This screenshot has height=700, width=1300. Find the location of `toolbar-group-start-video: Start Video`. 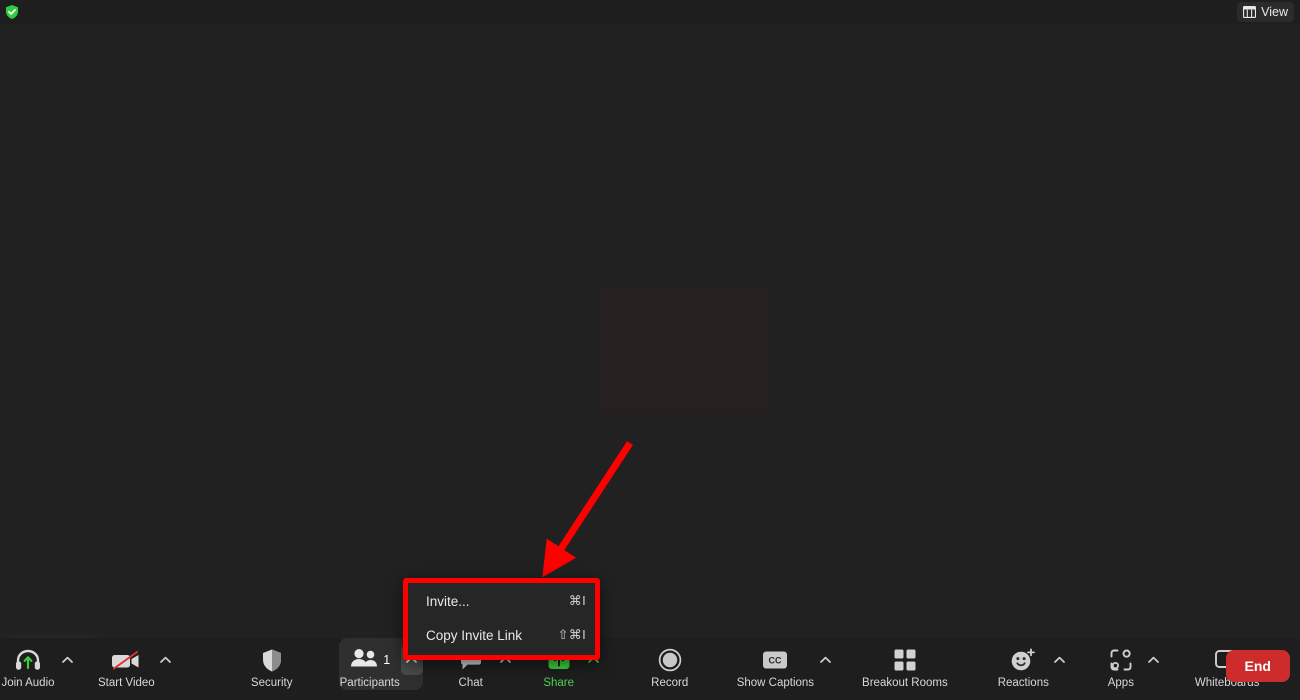

toolbar-group-start-video: Start Video is located at coordinates (137, 664).